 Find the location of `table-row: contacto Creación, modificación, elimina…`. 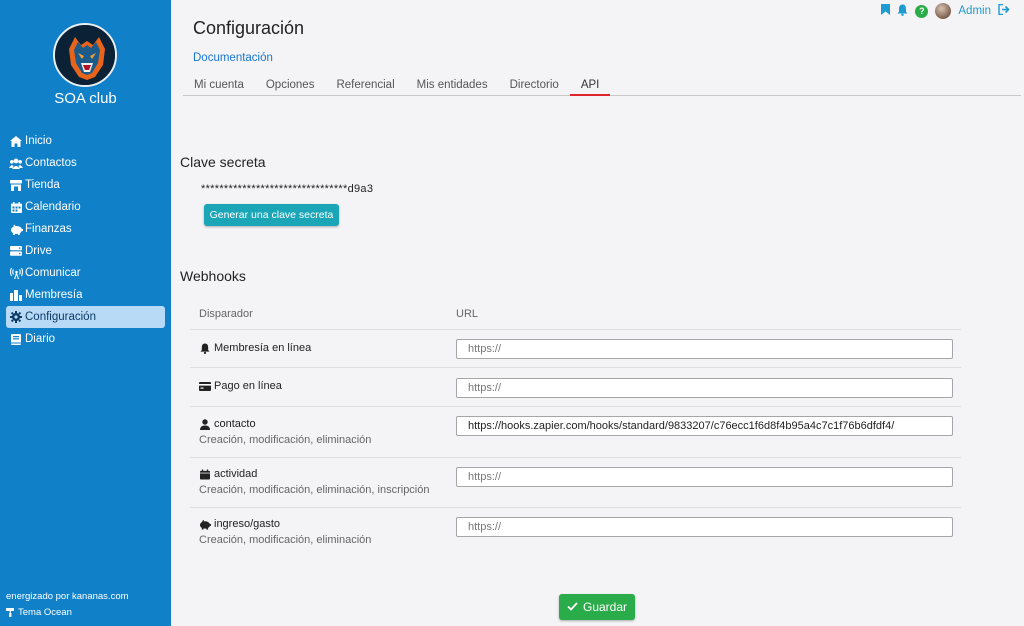

table-row: contacto Creación, modificación, elimina… is located at coordinates (575, 432).